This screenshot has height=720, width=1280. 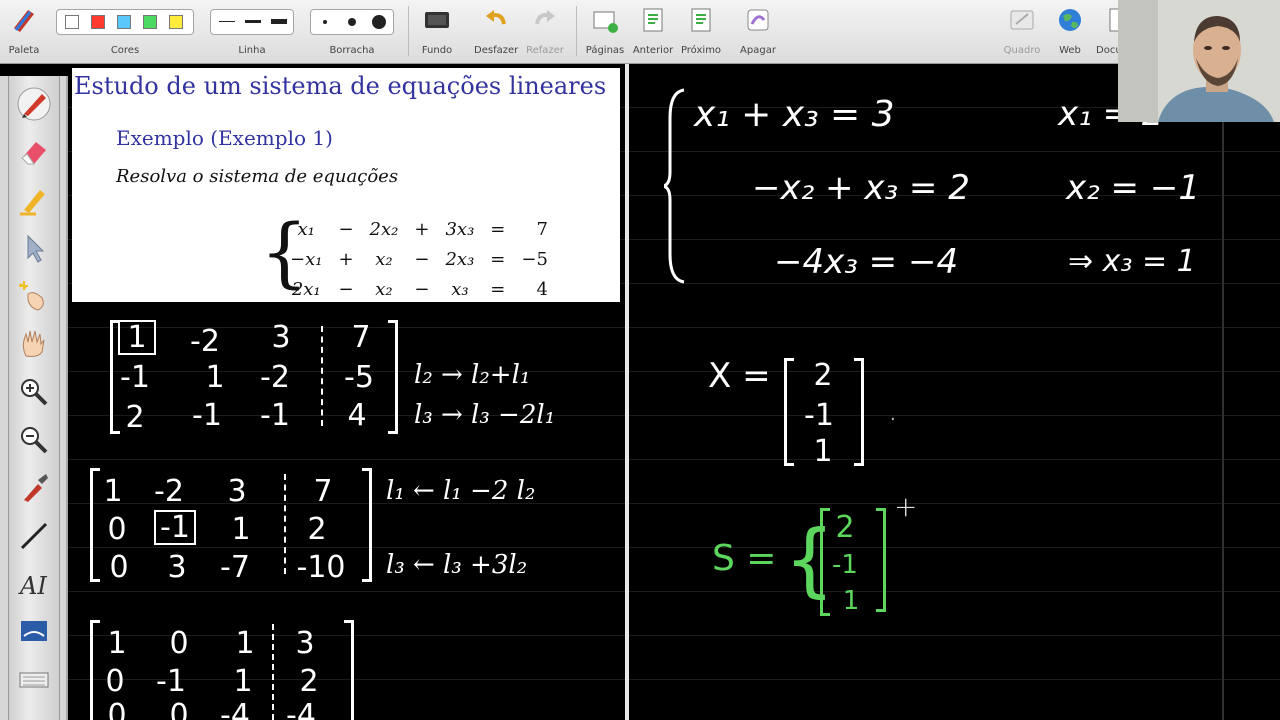 I want to click on eraser-medium-option, so click(x=352, y=22).